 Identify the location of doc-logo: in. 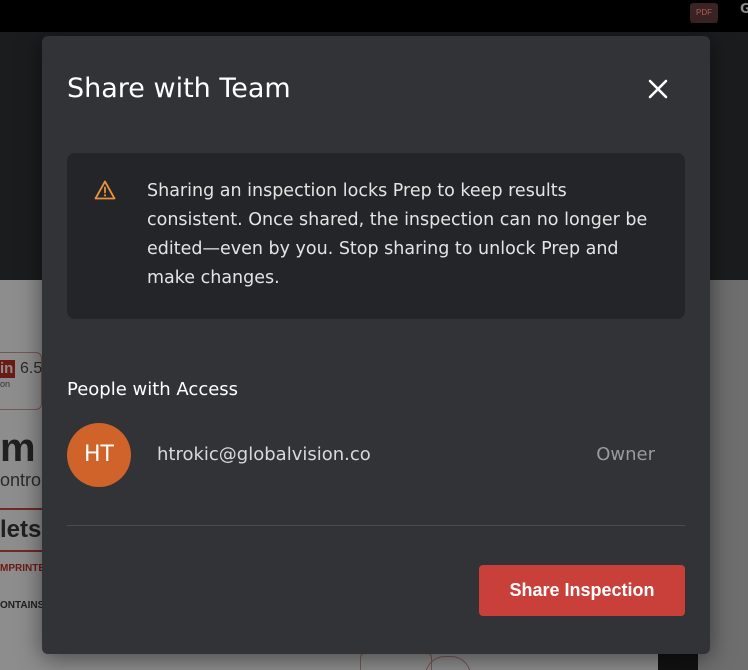
(7, 369).